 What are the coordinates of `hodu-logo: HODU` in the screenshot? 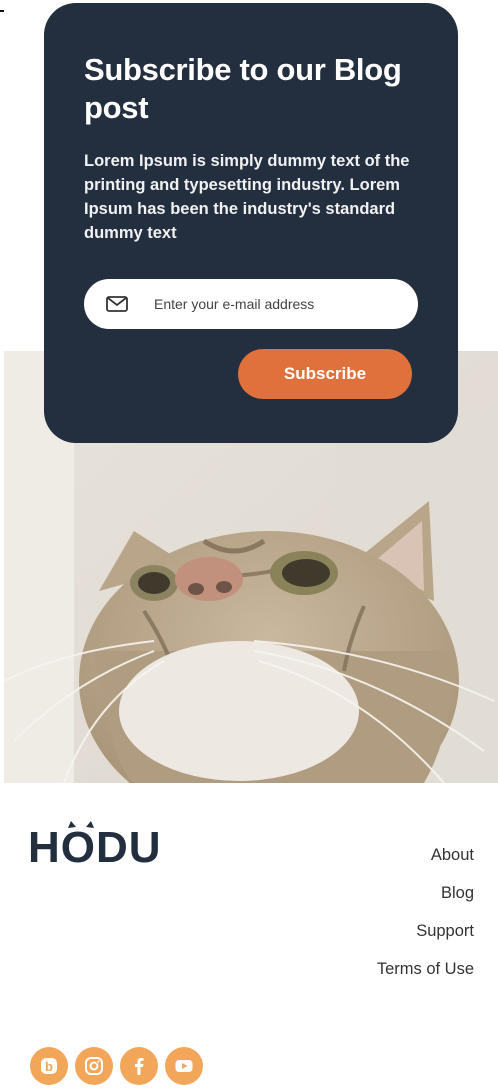 It's located at (101, 846).